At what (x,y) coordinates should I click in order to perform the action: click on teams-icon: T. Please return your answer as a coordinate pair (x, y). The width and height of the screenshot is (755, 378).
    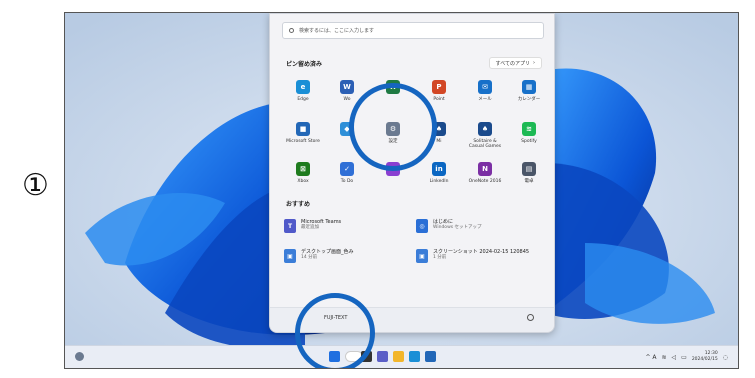
    Looking at the image, I should click on (290, 226).